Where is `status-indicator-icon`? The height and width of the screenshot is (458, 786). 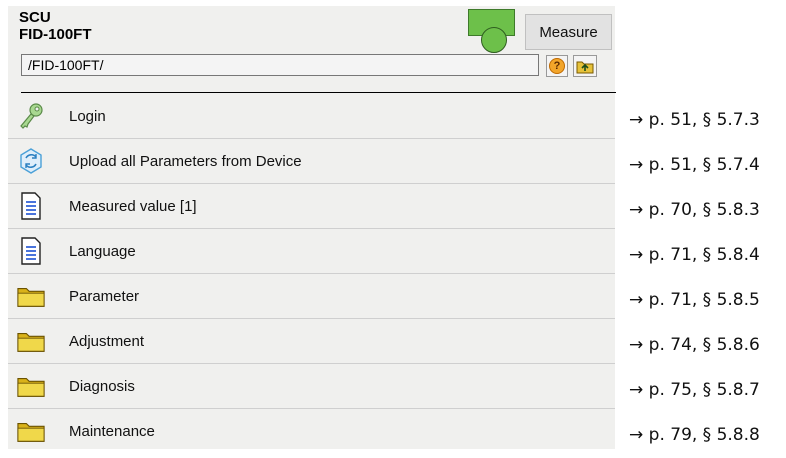 status-indicator-icon is located at coordinates (492, 31).